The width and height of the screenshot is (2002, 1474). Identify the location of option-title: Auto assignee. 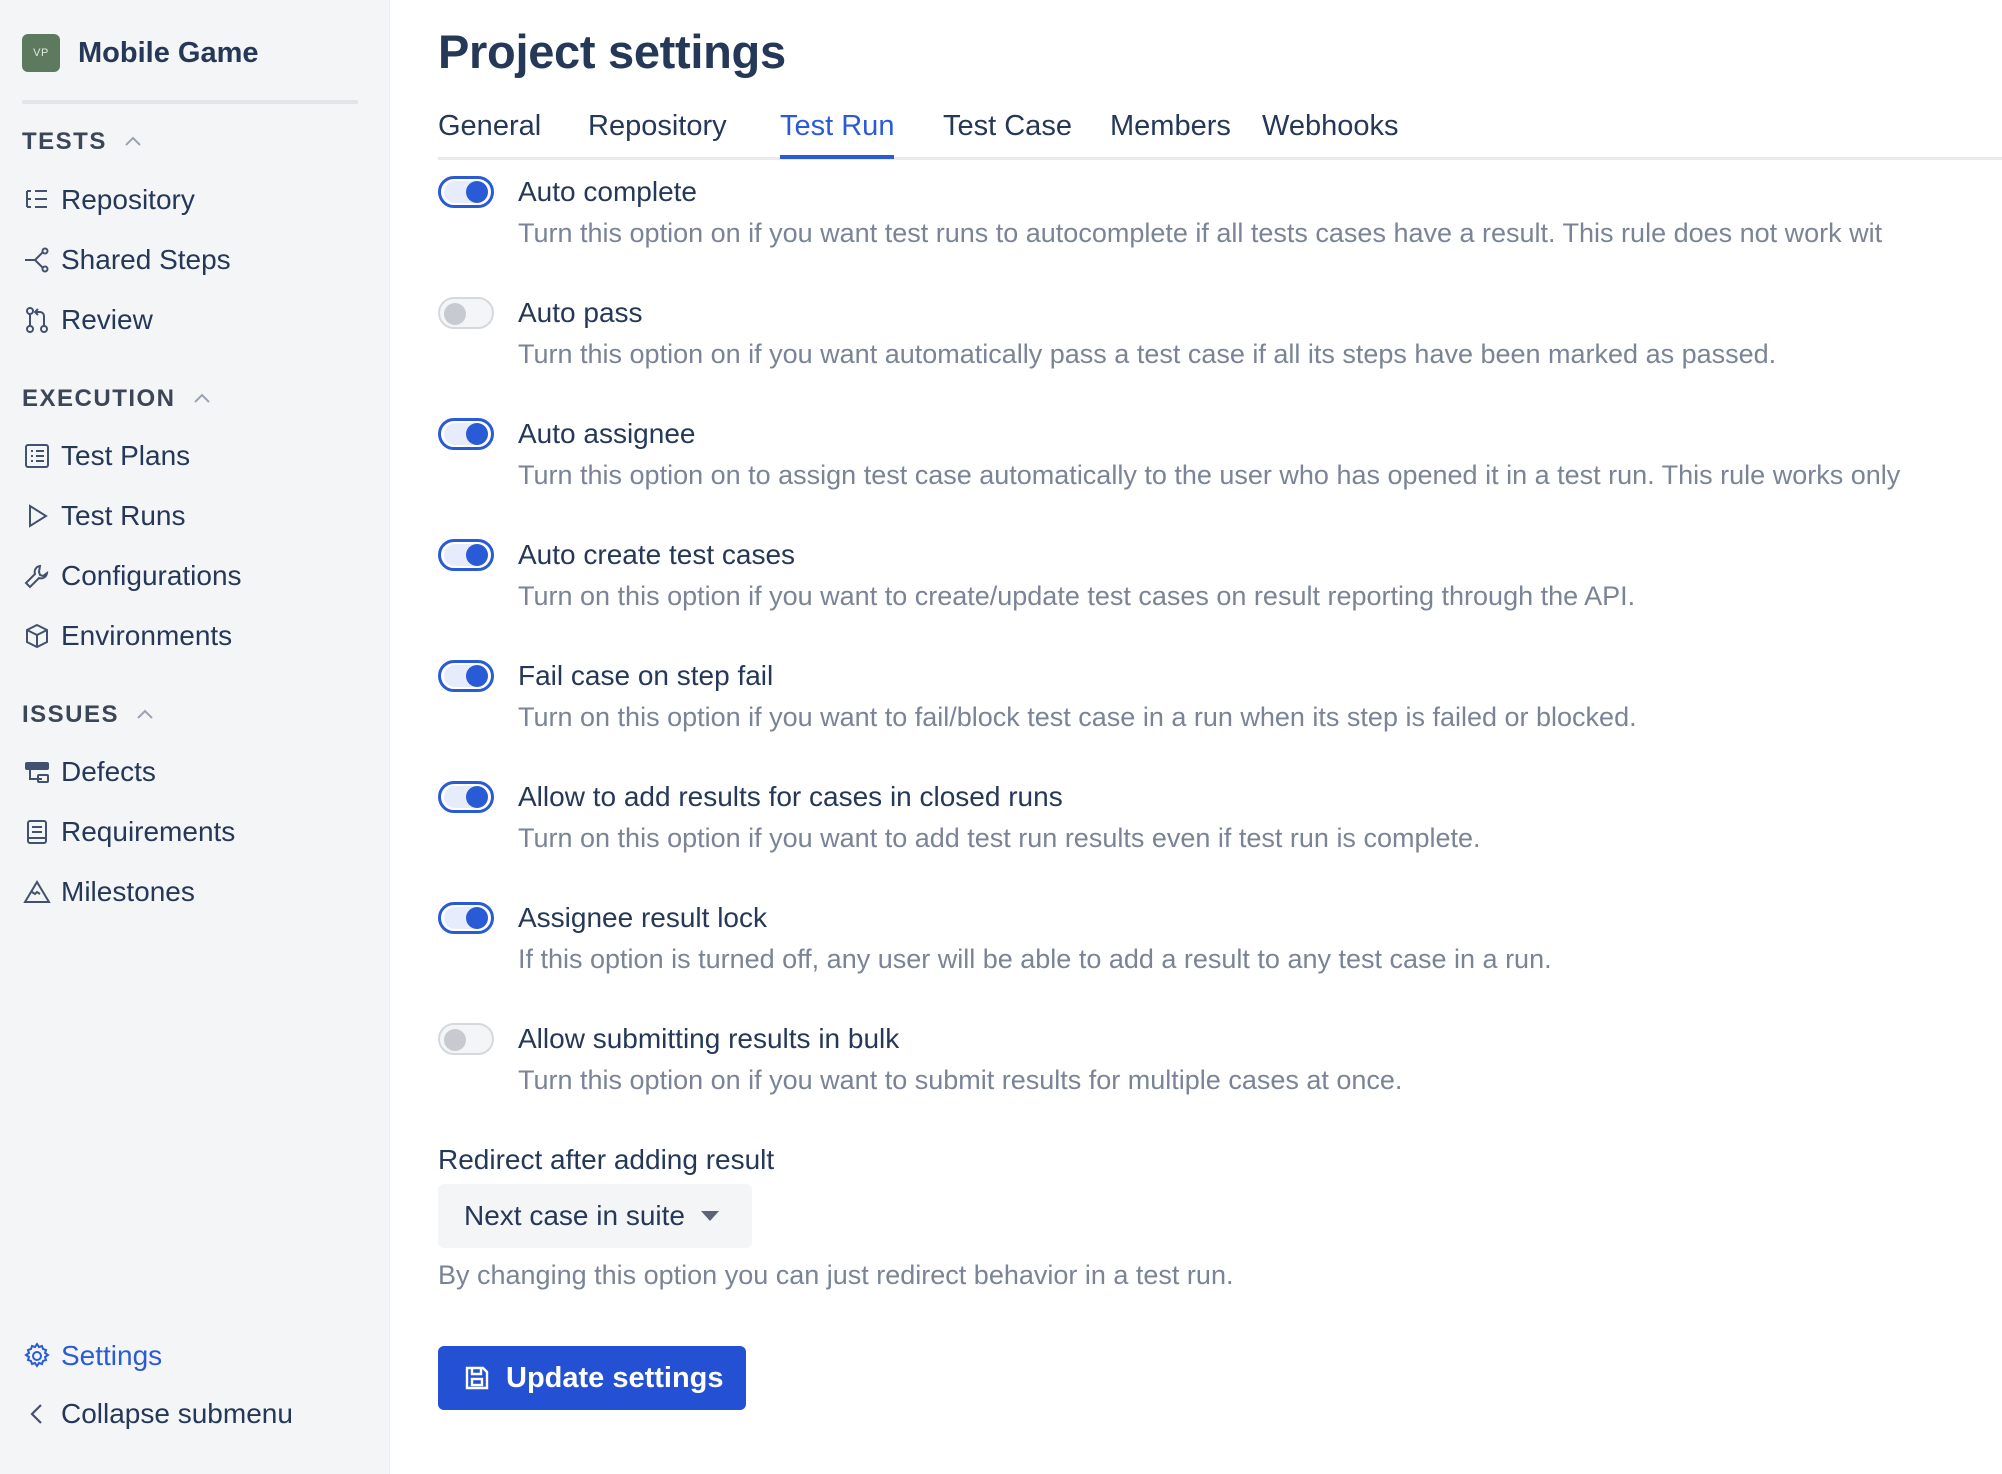
(607, 433).